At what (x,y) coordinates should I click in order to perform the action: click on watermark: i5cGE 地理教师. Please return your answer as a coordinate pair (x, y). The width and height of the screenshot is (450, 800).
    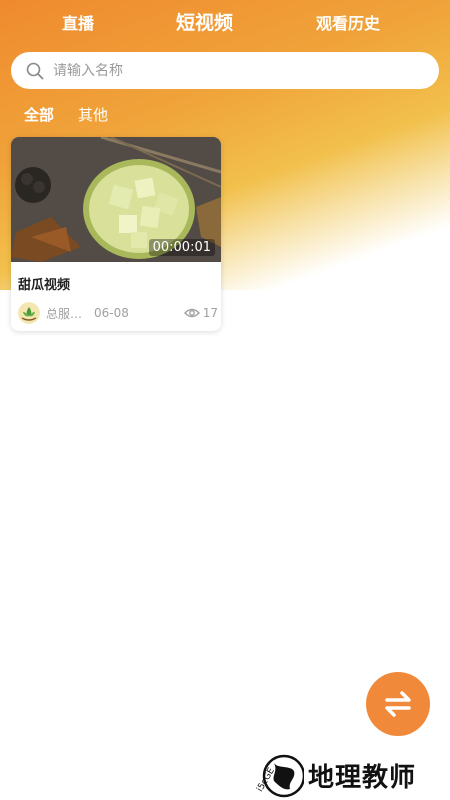
    Looking at the image, I should click on (347, 775).